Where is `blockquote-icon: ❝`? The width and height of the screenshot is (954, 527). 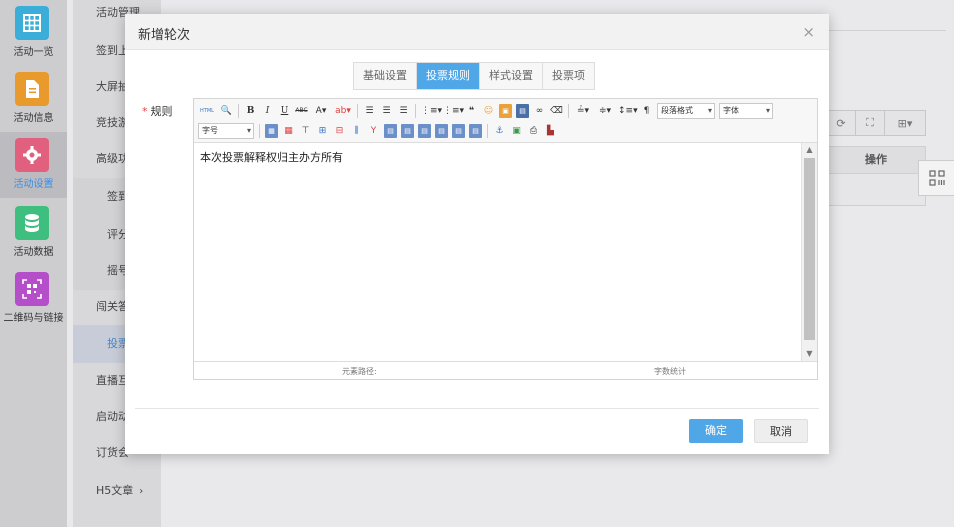
blockquote-icon: ❝ is located at coordinates (471, 111).